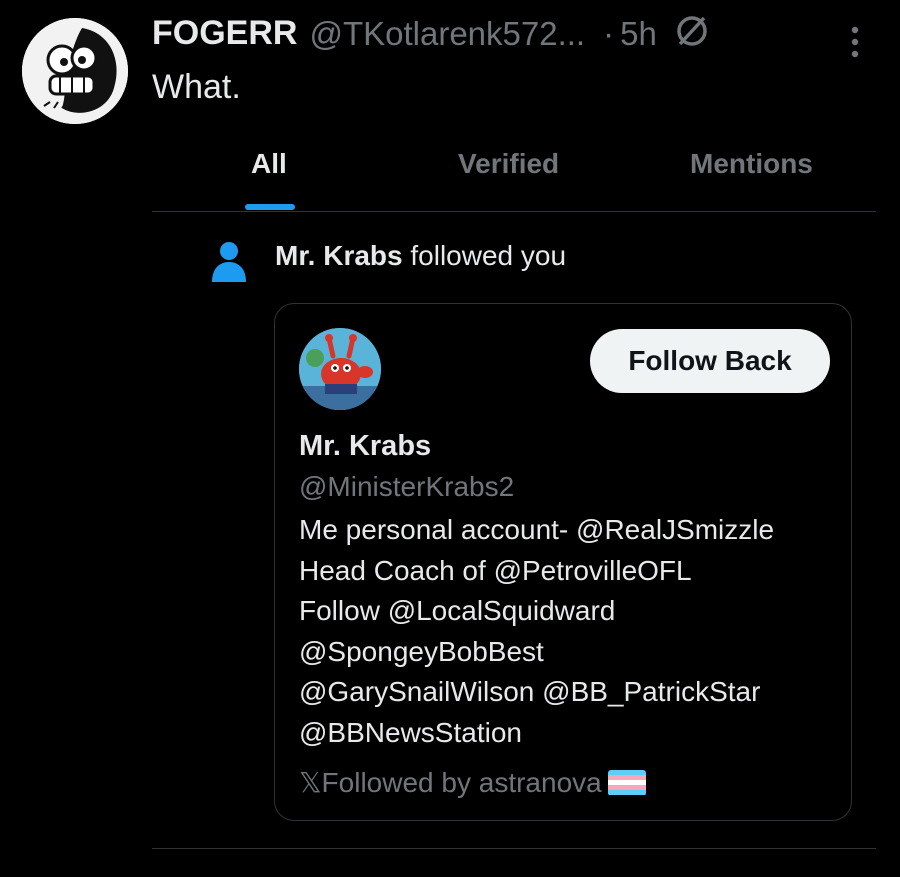 Image resolution: width=900 pixels, height=877 pixels. I want to click on follow-back-button: Follow Back, so click(710, 361).